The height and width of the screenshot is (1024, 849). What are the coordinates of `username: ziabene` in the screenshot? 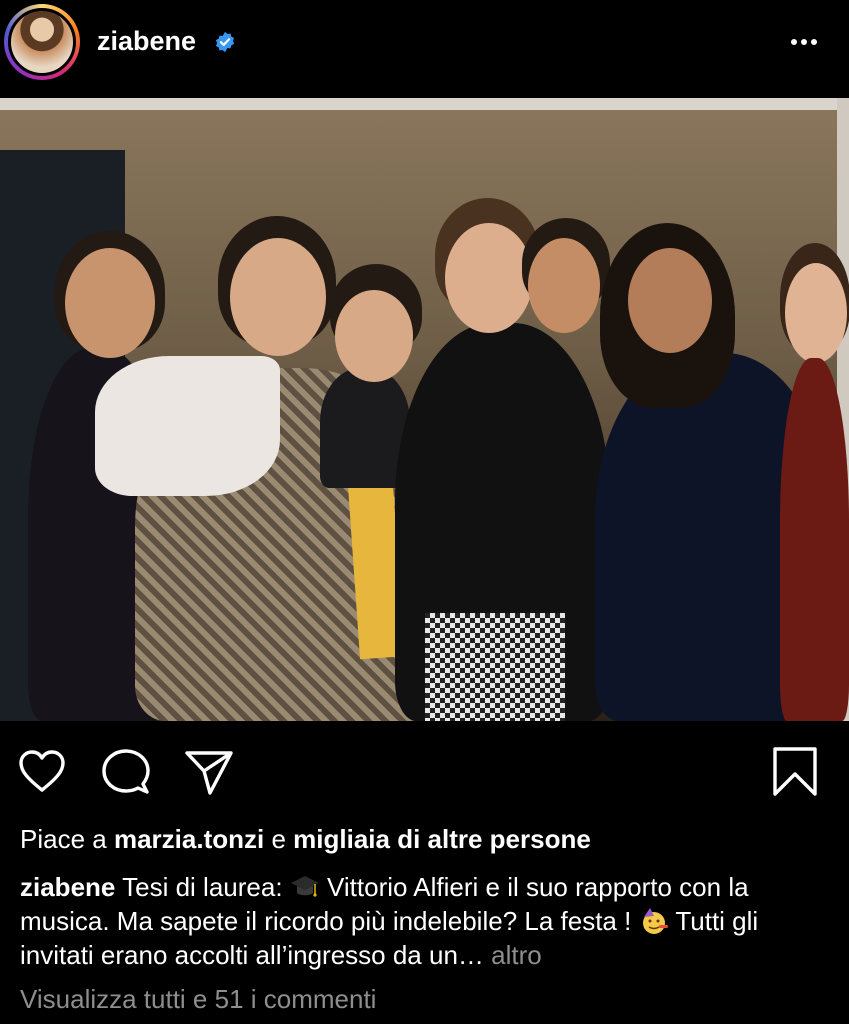 It's located at (146, 41).